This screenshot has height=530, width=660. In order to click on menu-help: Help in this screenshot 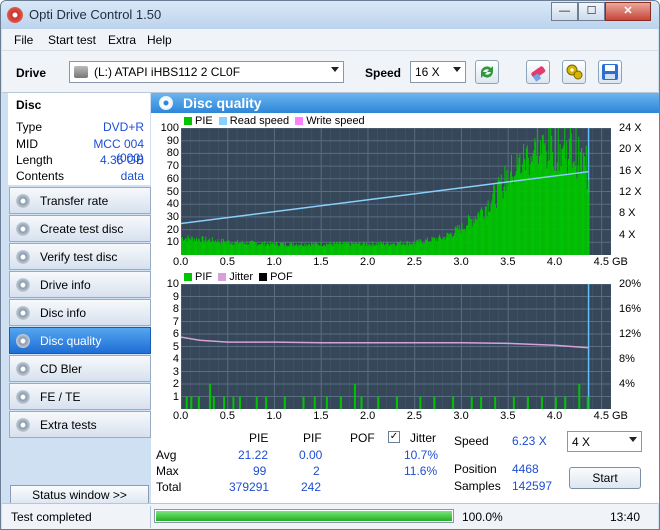, I will do `click(159, 40)`.